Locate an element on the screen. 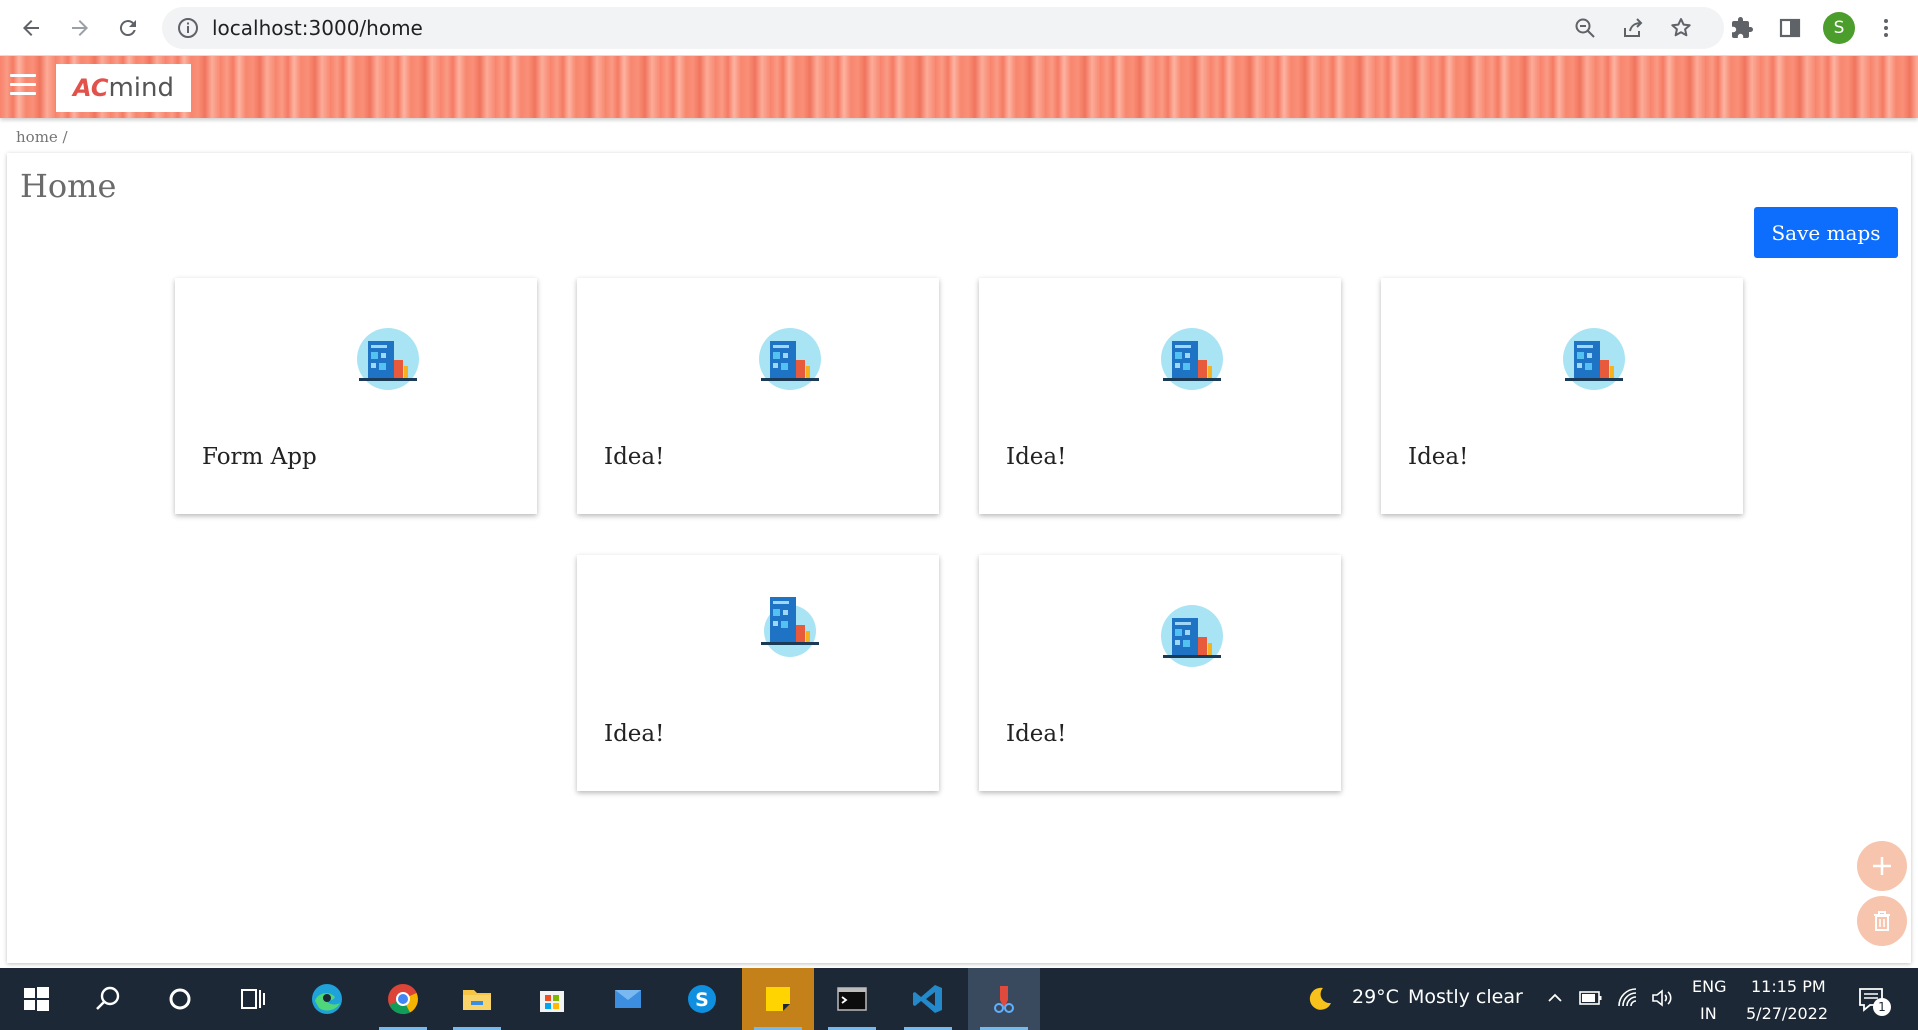  snip-icon is located at coordinates (1004, 999).